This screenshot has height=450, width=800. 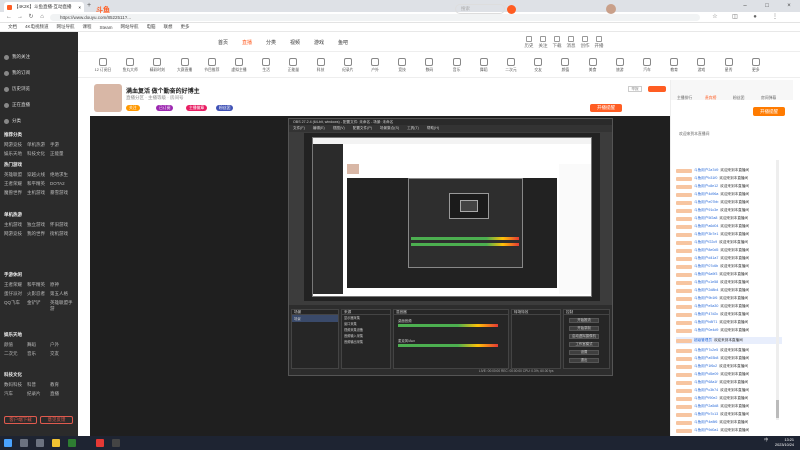 I want to click on header-icon-button: 开播, so click(x=599, y=42).